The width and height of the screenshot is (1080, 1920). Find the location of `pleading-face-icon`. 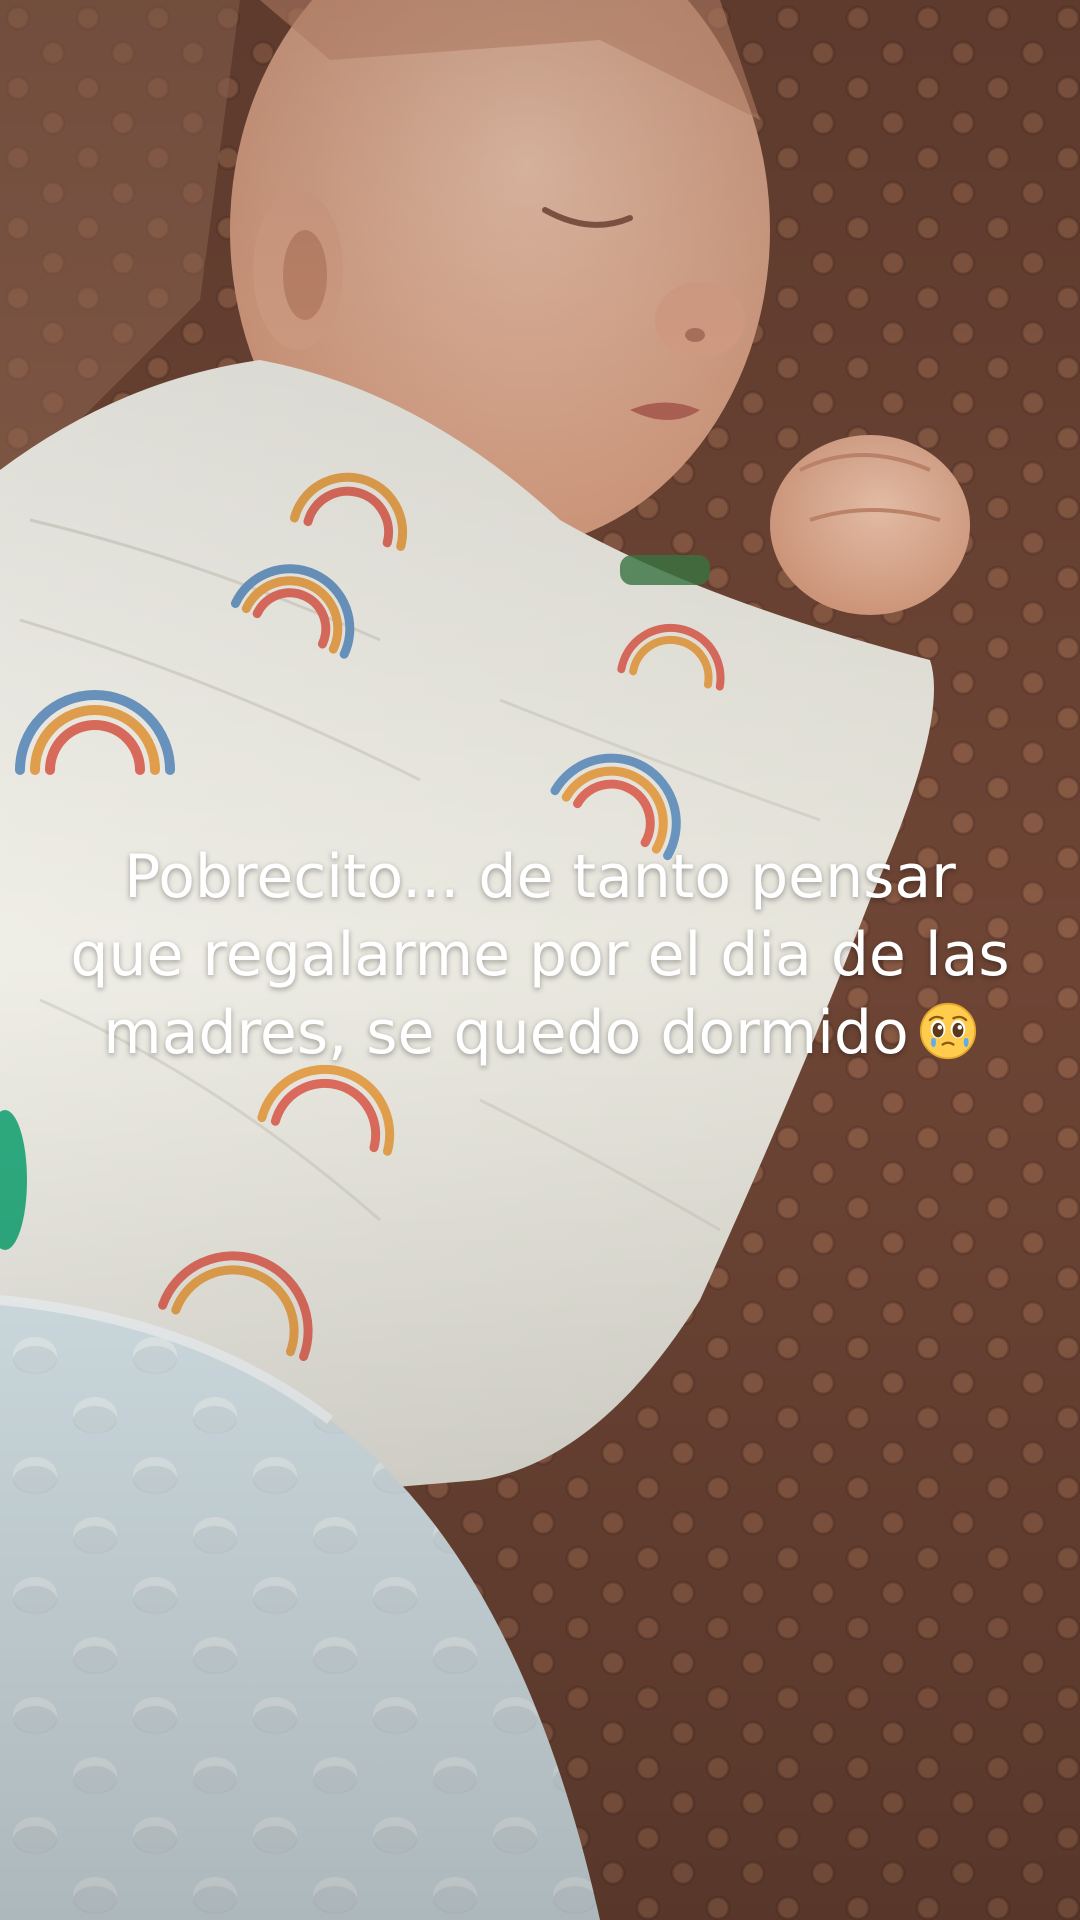

pleading-face-icon is located at coordinates (947, 1031).